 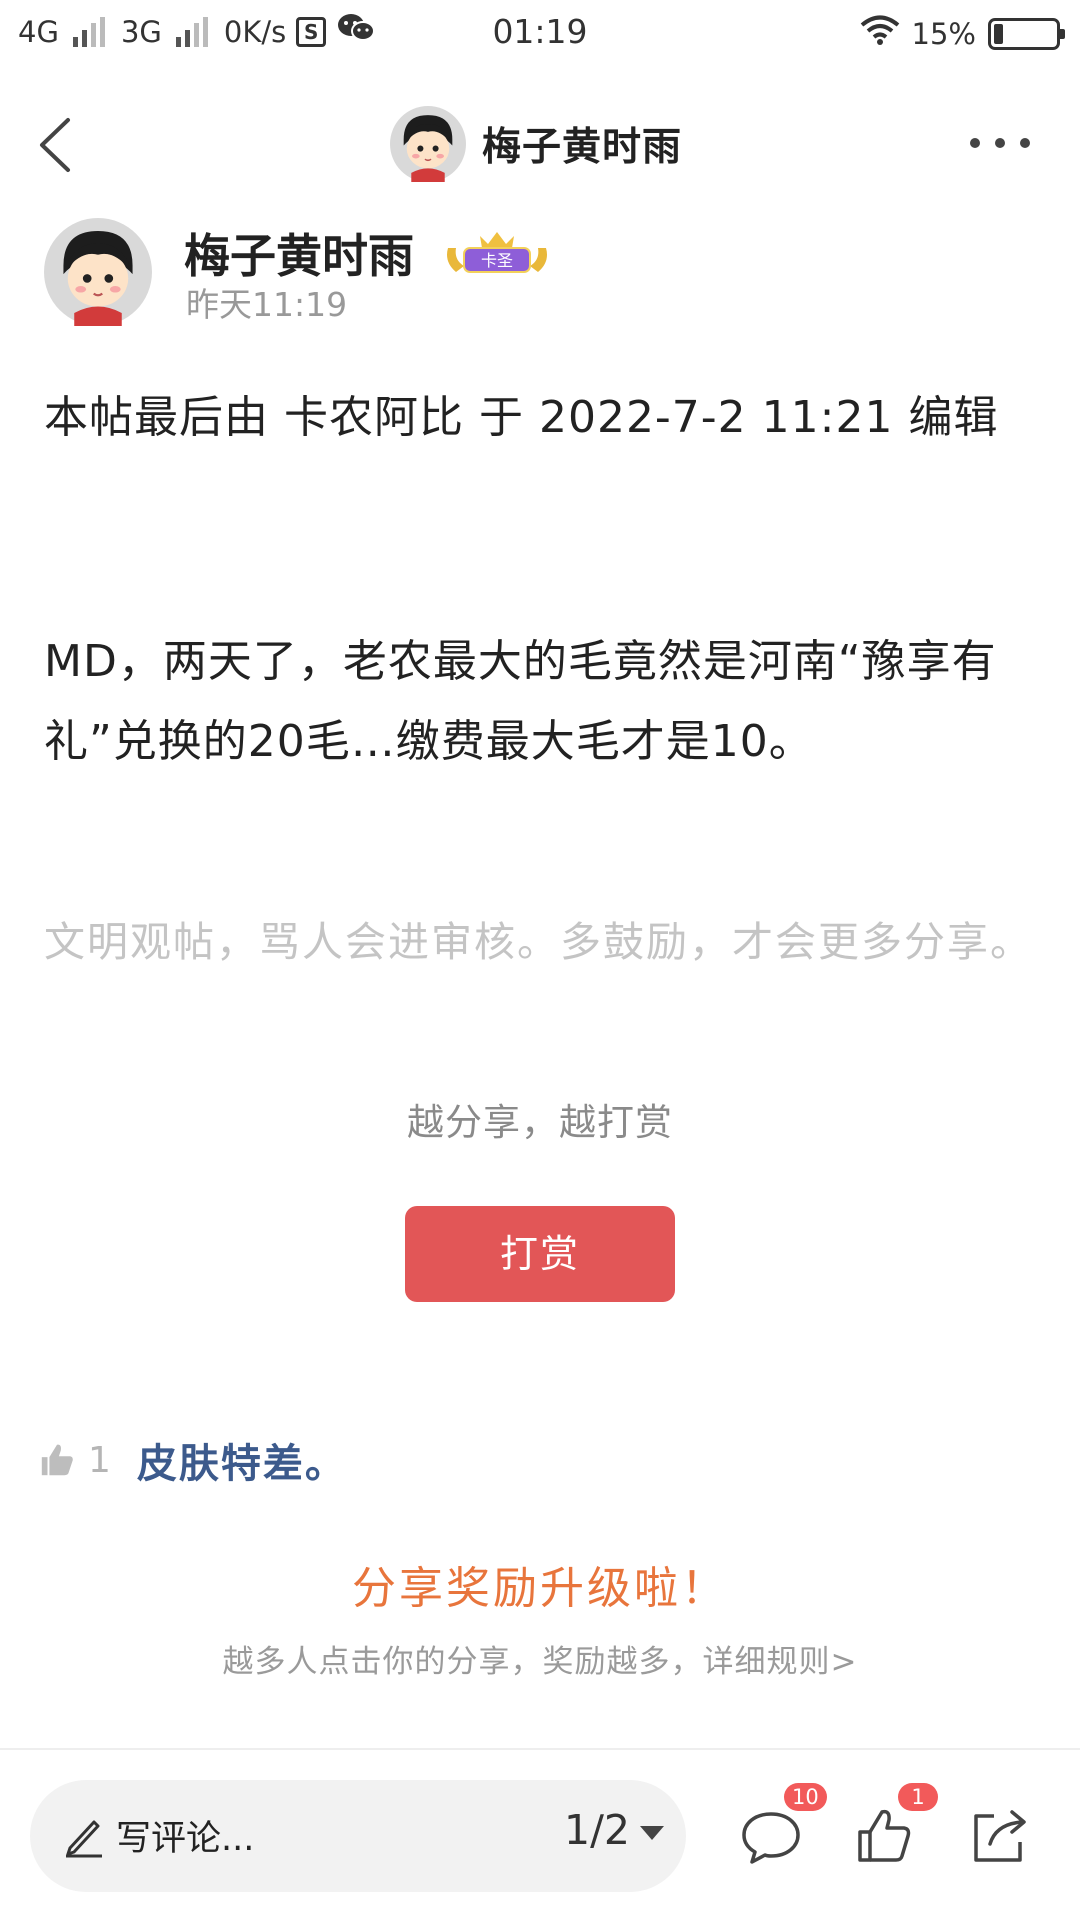 I want to click on share-rules-link: 越多人点击你的分享，奖励越多，详细规则>, so click(x=540, y=1658).